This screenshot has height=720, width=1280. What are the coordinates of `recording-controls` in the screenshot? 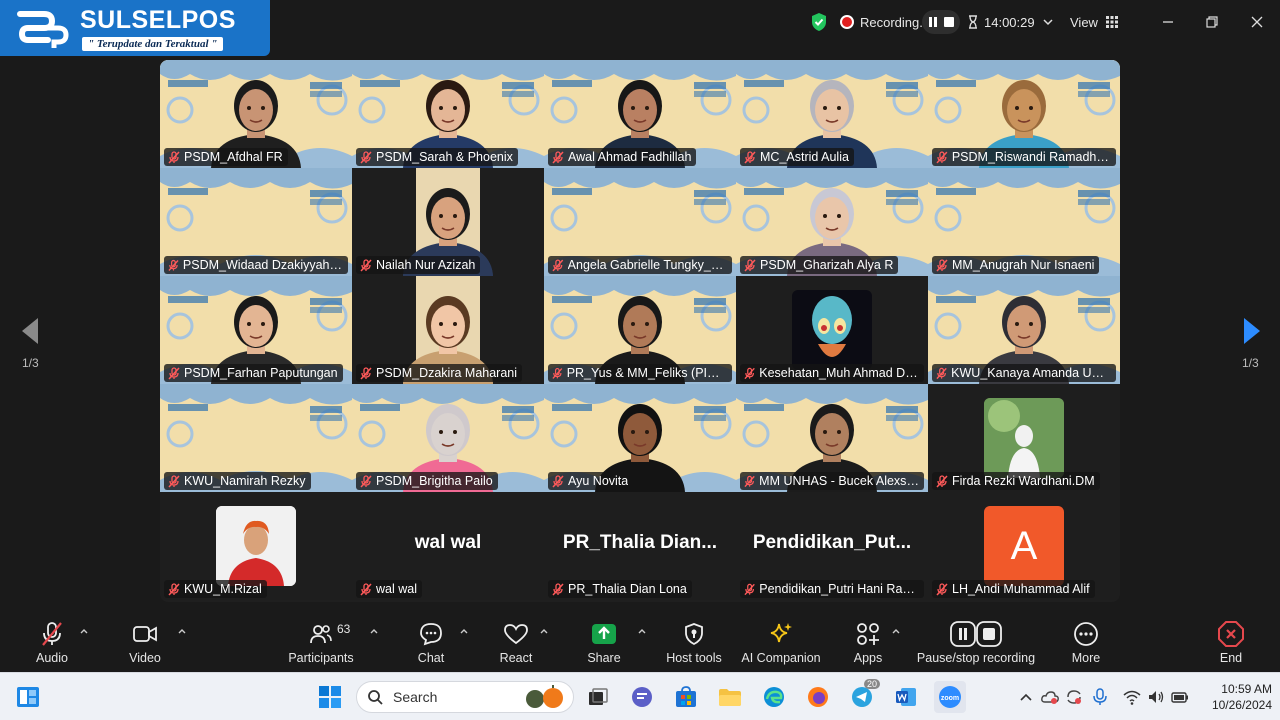 It's located at (941, 22).